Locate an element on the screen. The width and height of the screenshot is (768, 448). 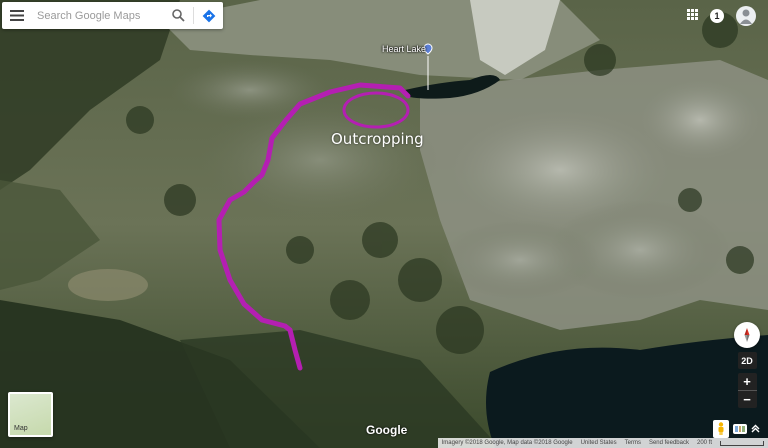
map-controls: 2D + − is located at coordinates (747, 365).